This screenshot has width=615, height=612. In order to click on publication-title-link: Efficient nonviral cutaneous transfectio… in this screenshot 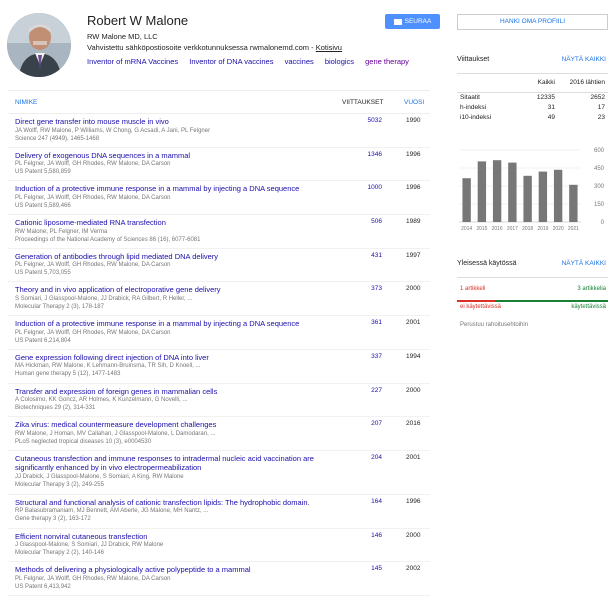, I will do `click(170, 545)`.